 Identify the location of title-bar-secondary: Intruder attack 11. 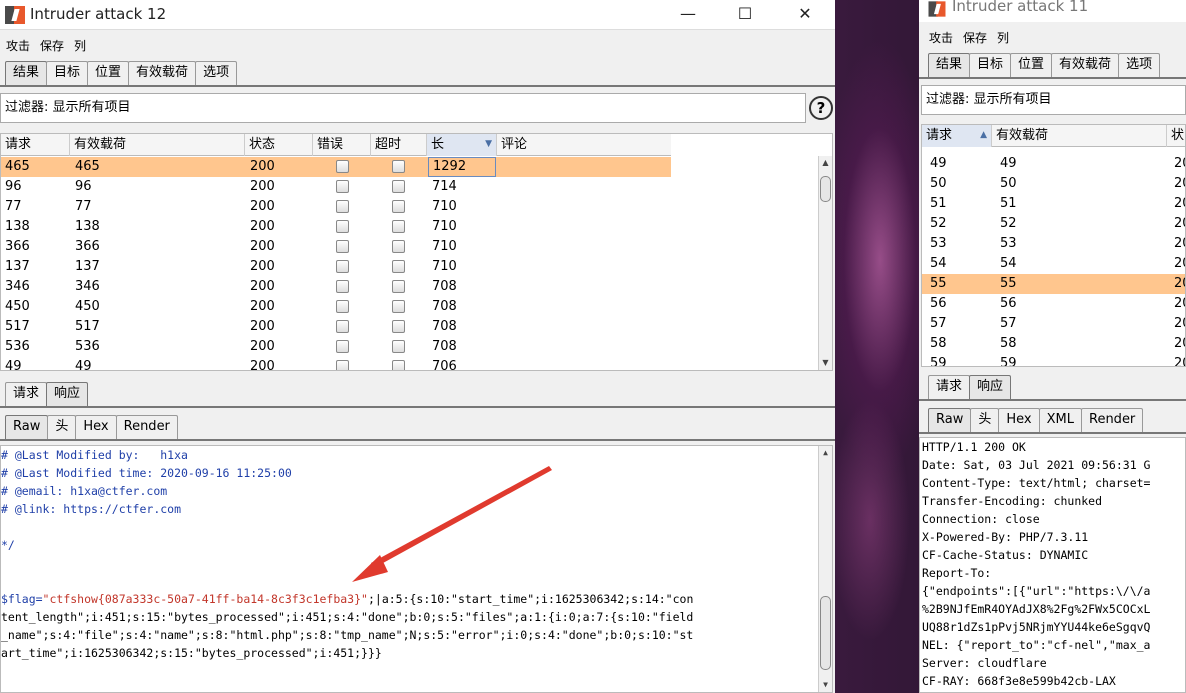
(1052, 11).